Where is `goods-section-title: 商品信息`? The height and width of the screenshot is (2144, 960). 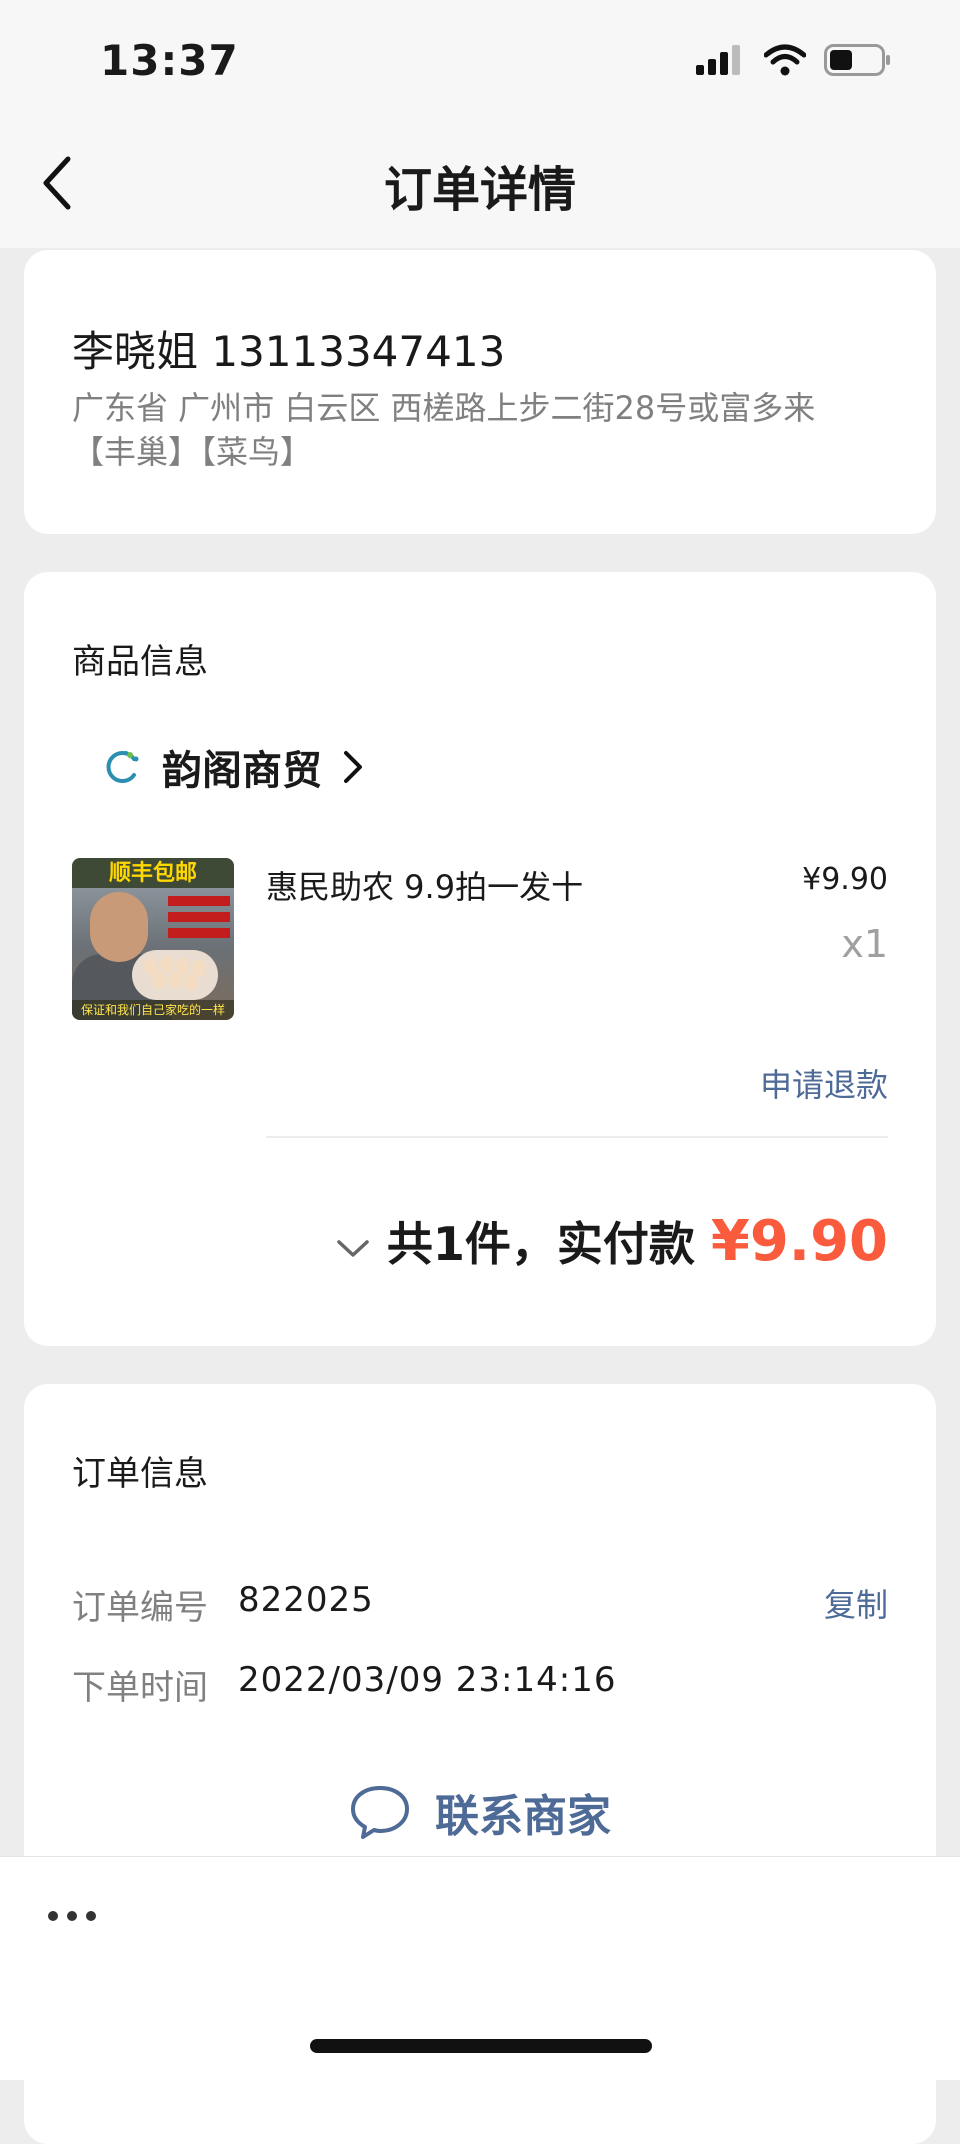 goods-section-title: 商品信息 is located at coordinates (140, 662).